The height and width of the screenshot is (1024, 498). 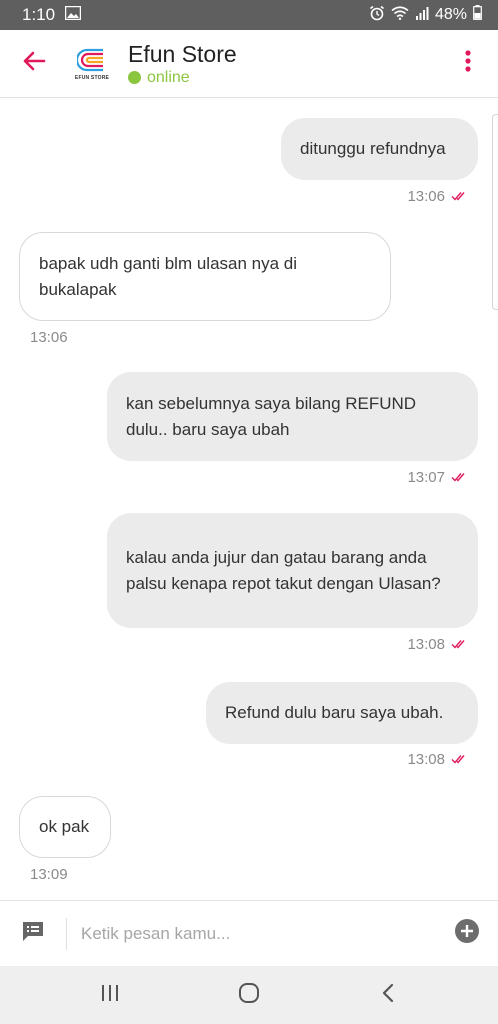 I want to click on quick-reply-button, so click(x=33, y=934).